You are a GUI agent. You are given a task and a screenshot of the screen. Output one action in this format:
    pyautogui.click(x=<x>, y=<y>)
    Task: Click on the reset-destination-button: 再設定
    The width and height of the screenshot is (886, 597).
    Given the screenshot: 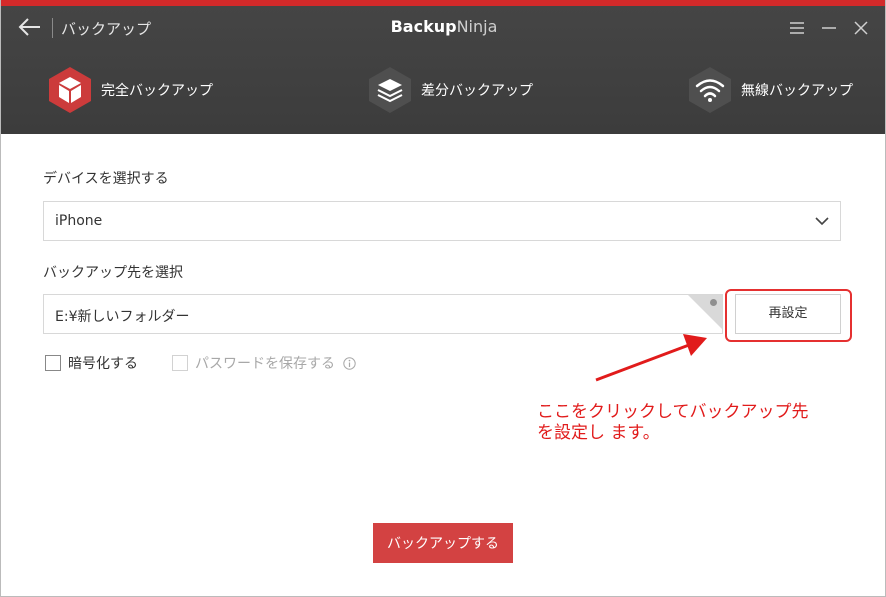 What is the action you would take?
    pyautogui.click(x=788, y=314)
    